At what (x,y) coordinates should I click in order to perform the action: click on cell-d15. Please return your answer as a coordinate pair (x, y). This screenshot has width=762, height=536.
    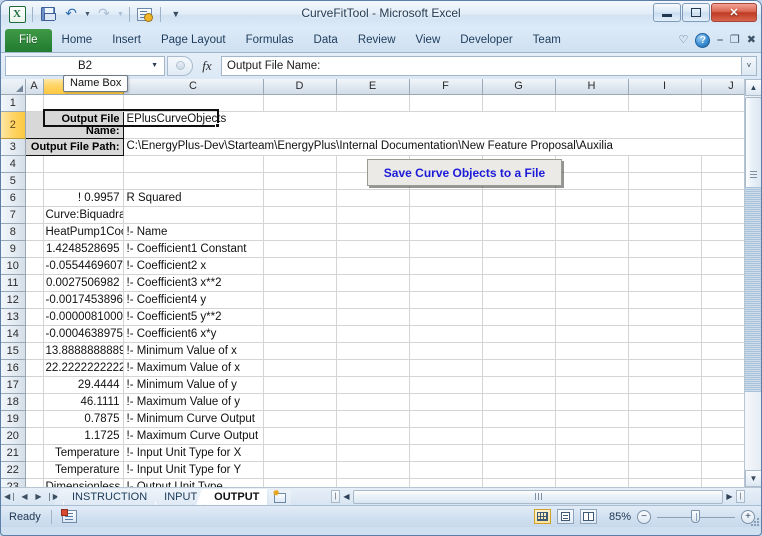
    Looking at the image, I should click on (300, 351).